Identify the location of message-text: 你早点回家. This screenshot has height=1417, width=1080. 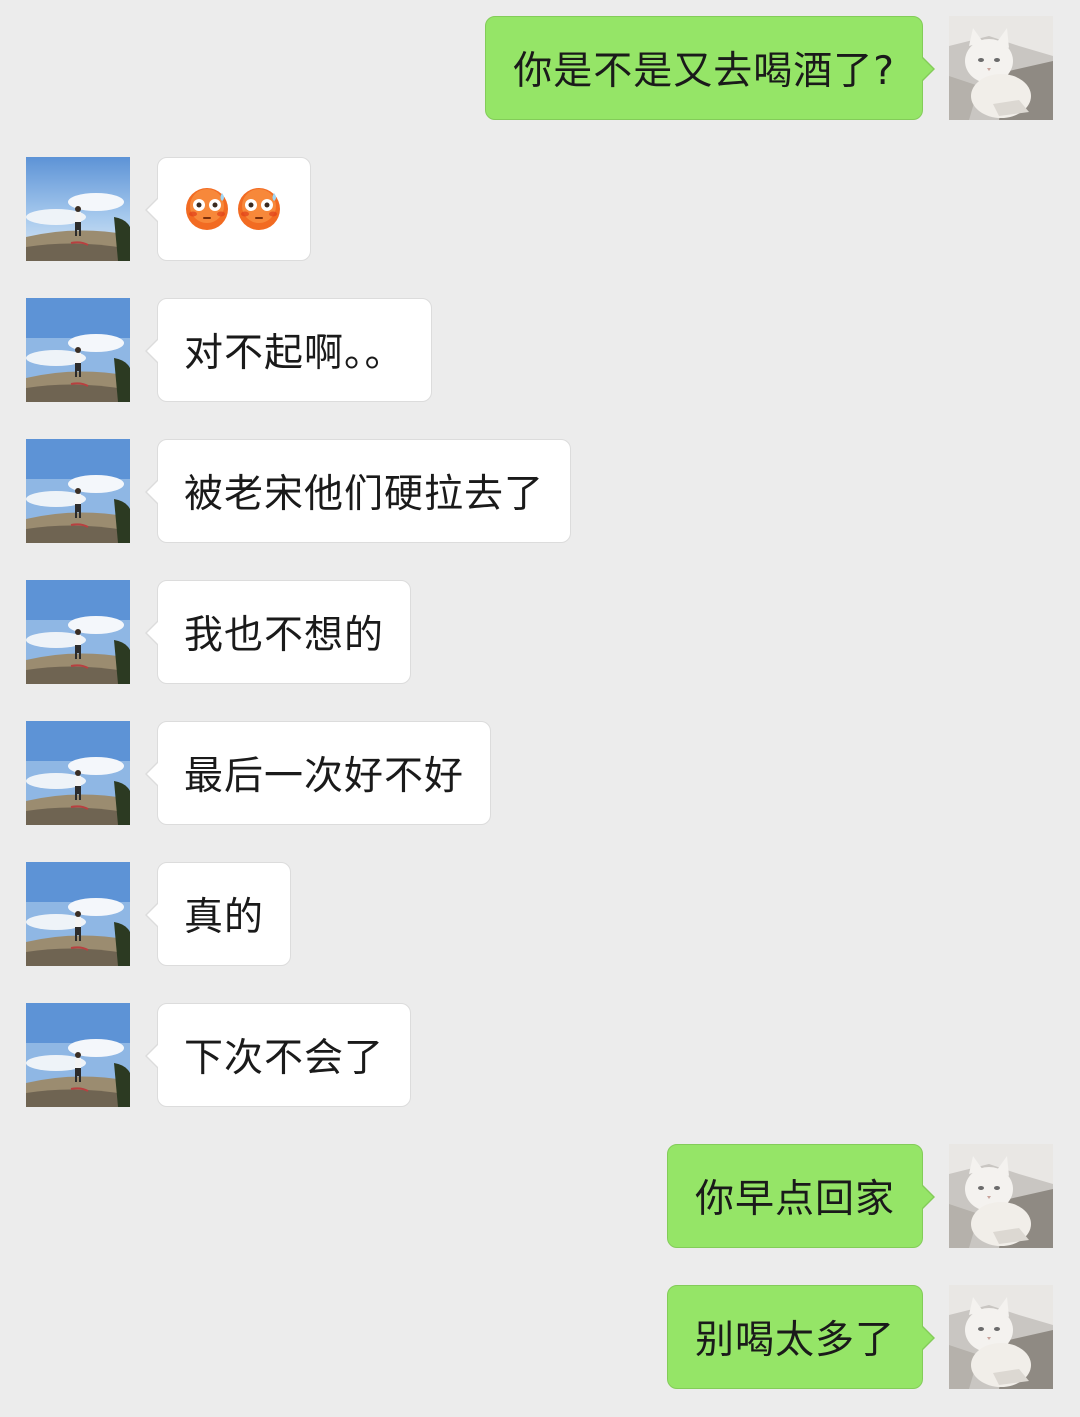
(794, 1199).